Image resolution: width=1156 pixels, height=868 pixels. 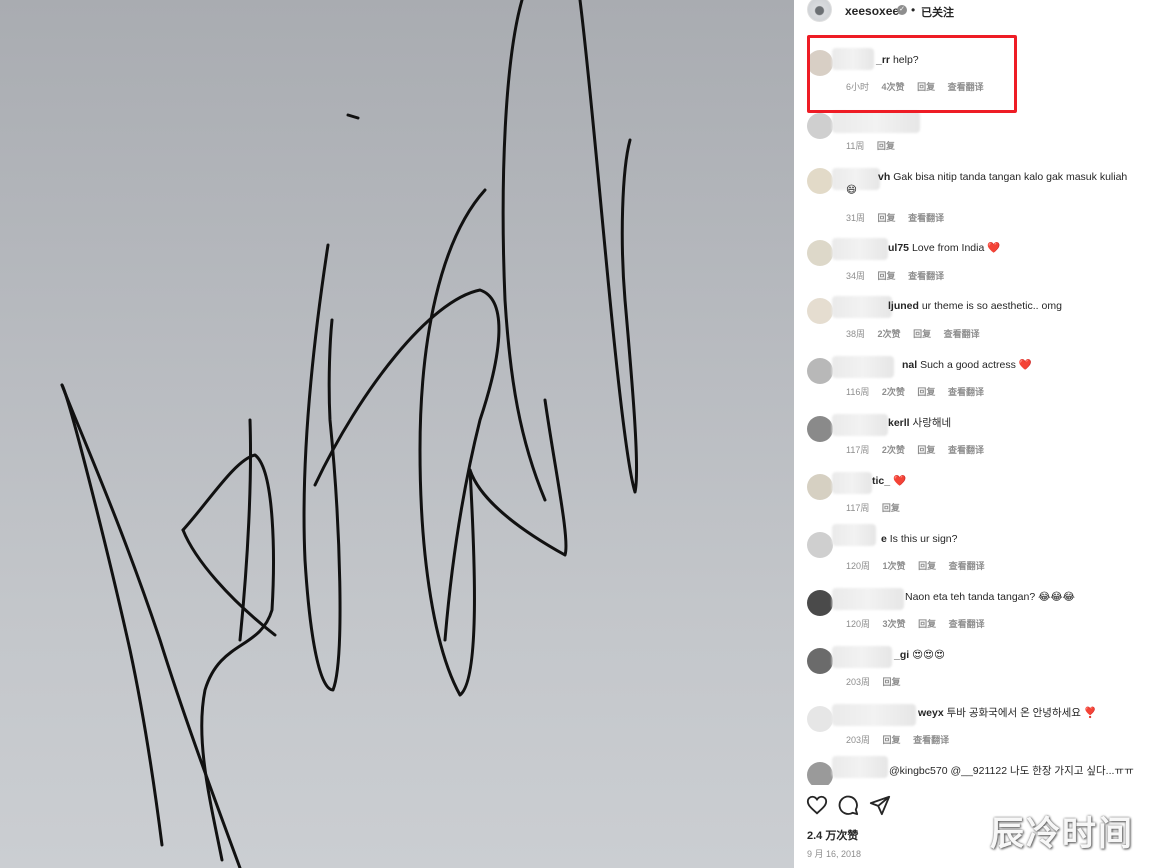 I want to click on comment-body: Such a good actress, so click(x=968, y=365).